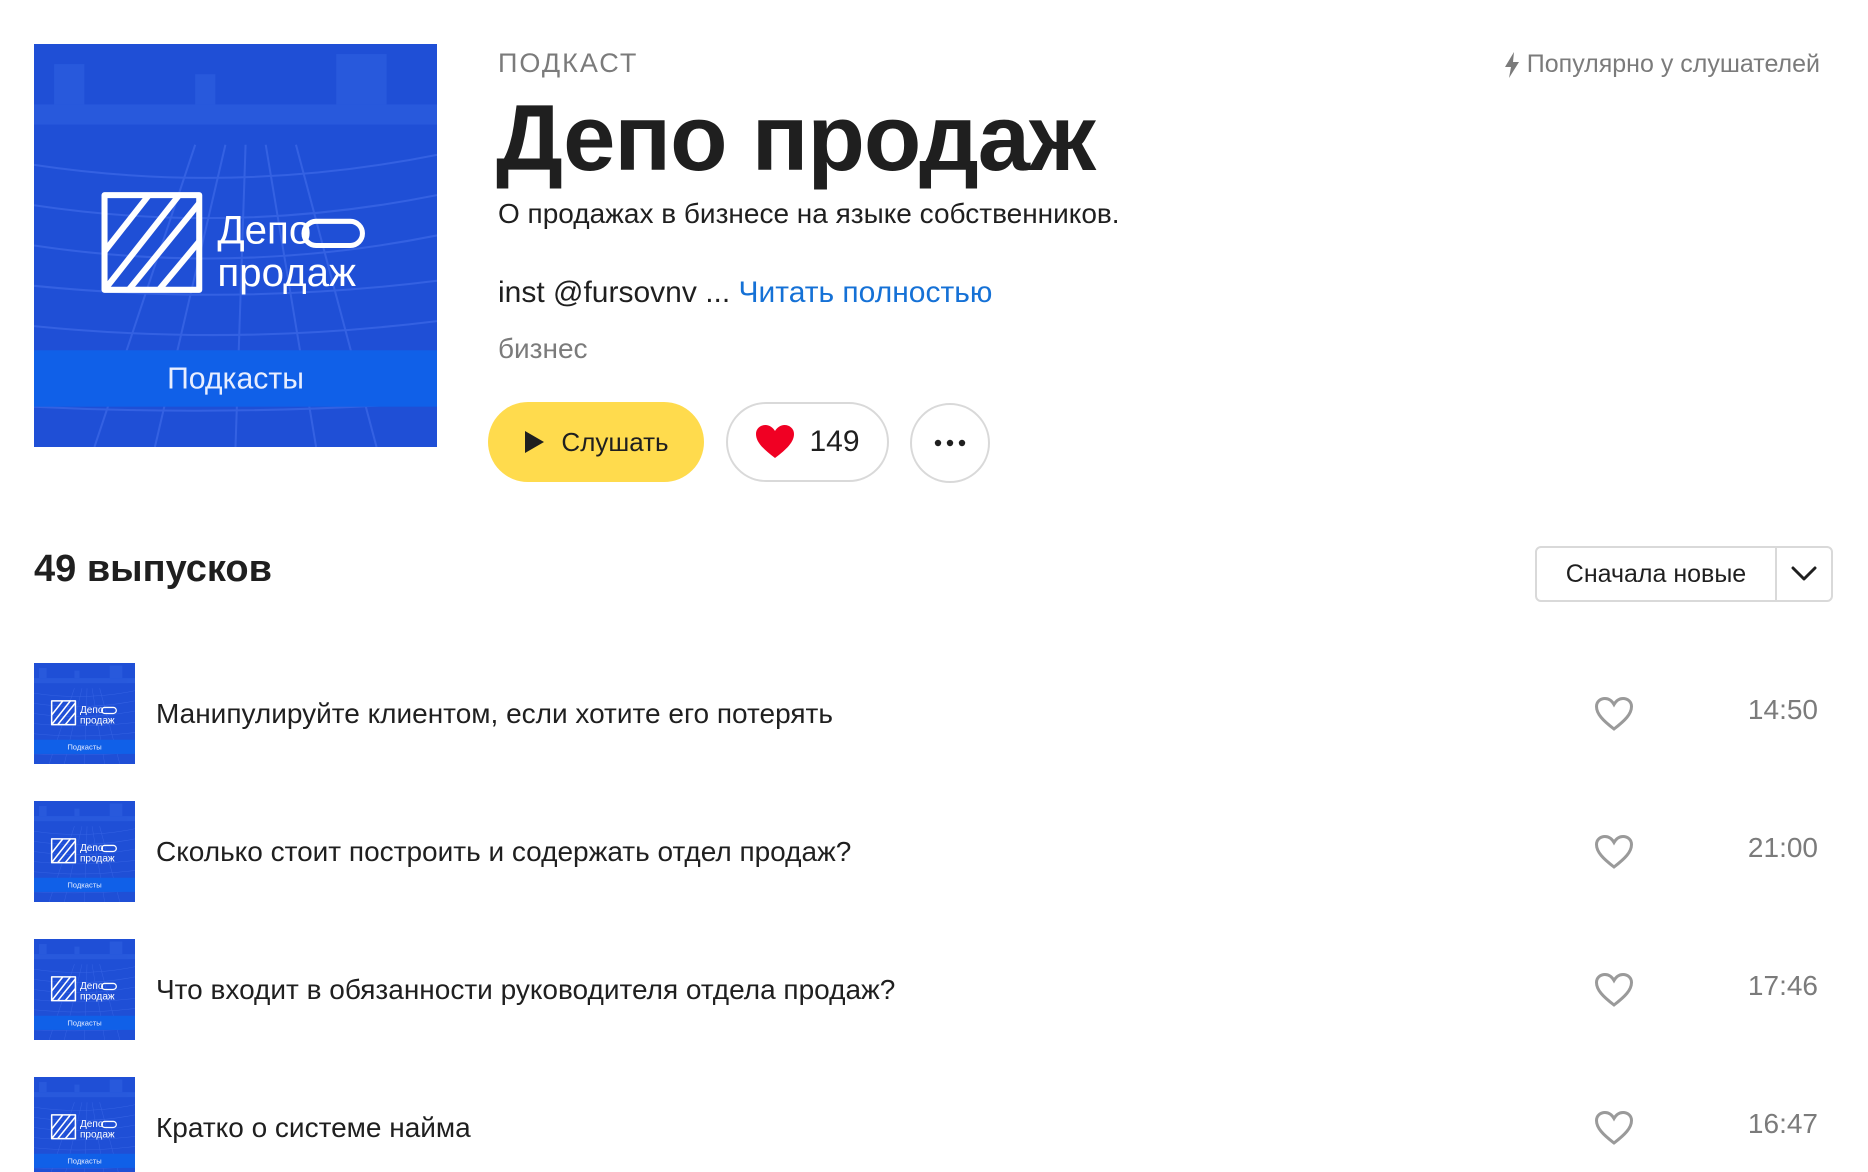  What do you see at coordinates (775, 441) in the screenshot?
I see `heart-filled-icon` at bounding box center [775, 441].